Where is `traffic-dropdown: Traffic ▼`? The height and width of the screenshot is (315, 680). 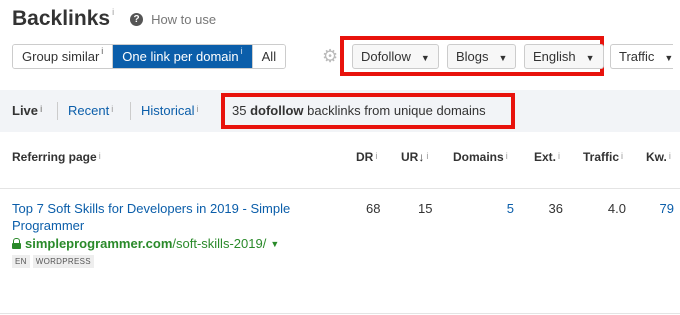 traffic-dropdown: Traffic ▼ is located at coordinates (642, 56).